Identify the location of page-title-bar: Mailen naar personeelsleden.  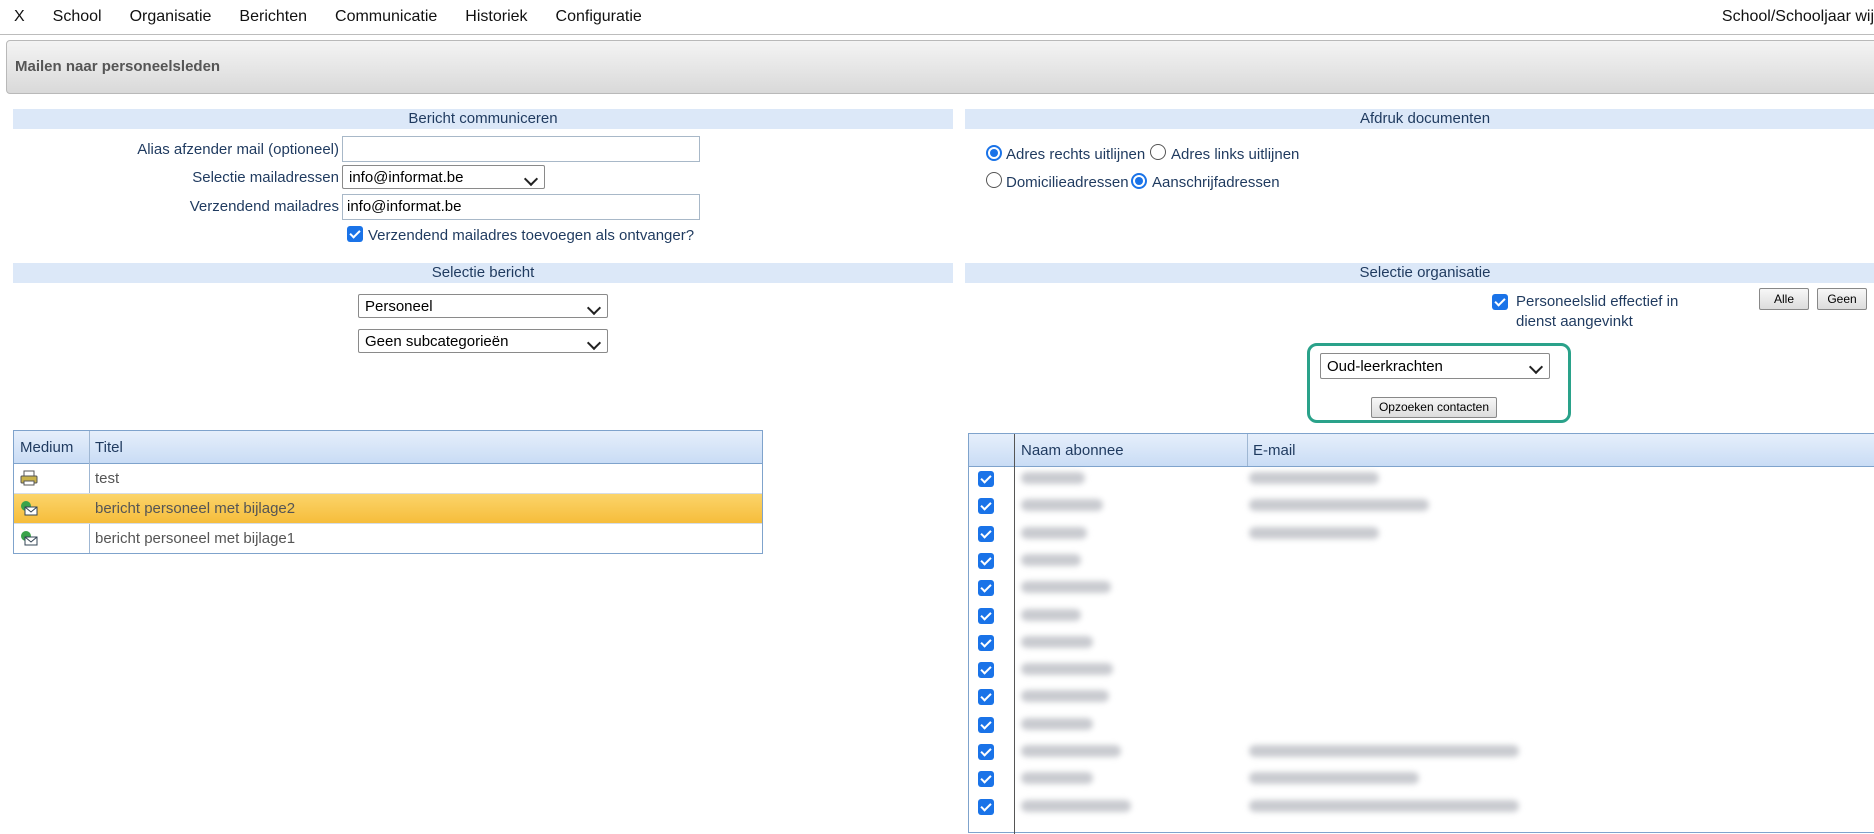
(940, 67).